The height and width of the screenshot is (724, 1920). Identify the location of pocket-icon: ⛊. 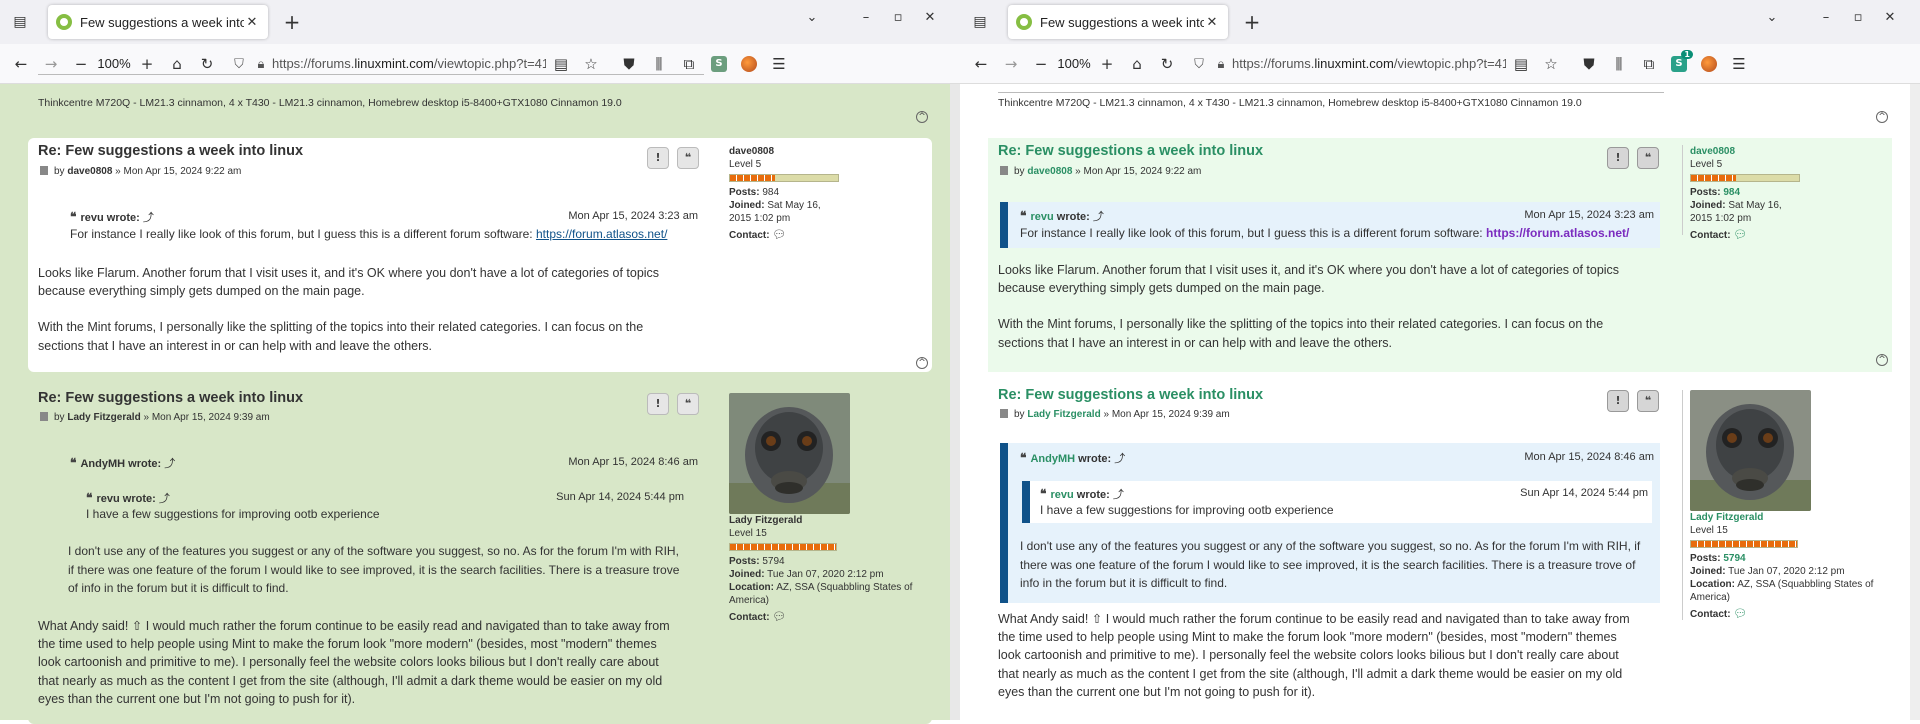
(1589, 64).